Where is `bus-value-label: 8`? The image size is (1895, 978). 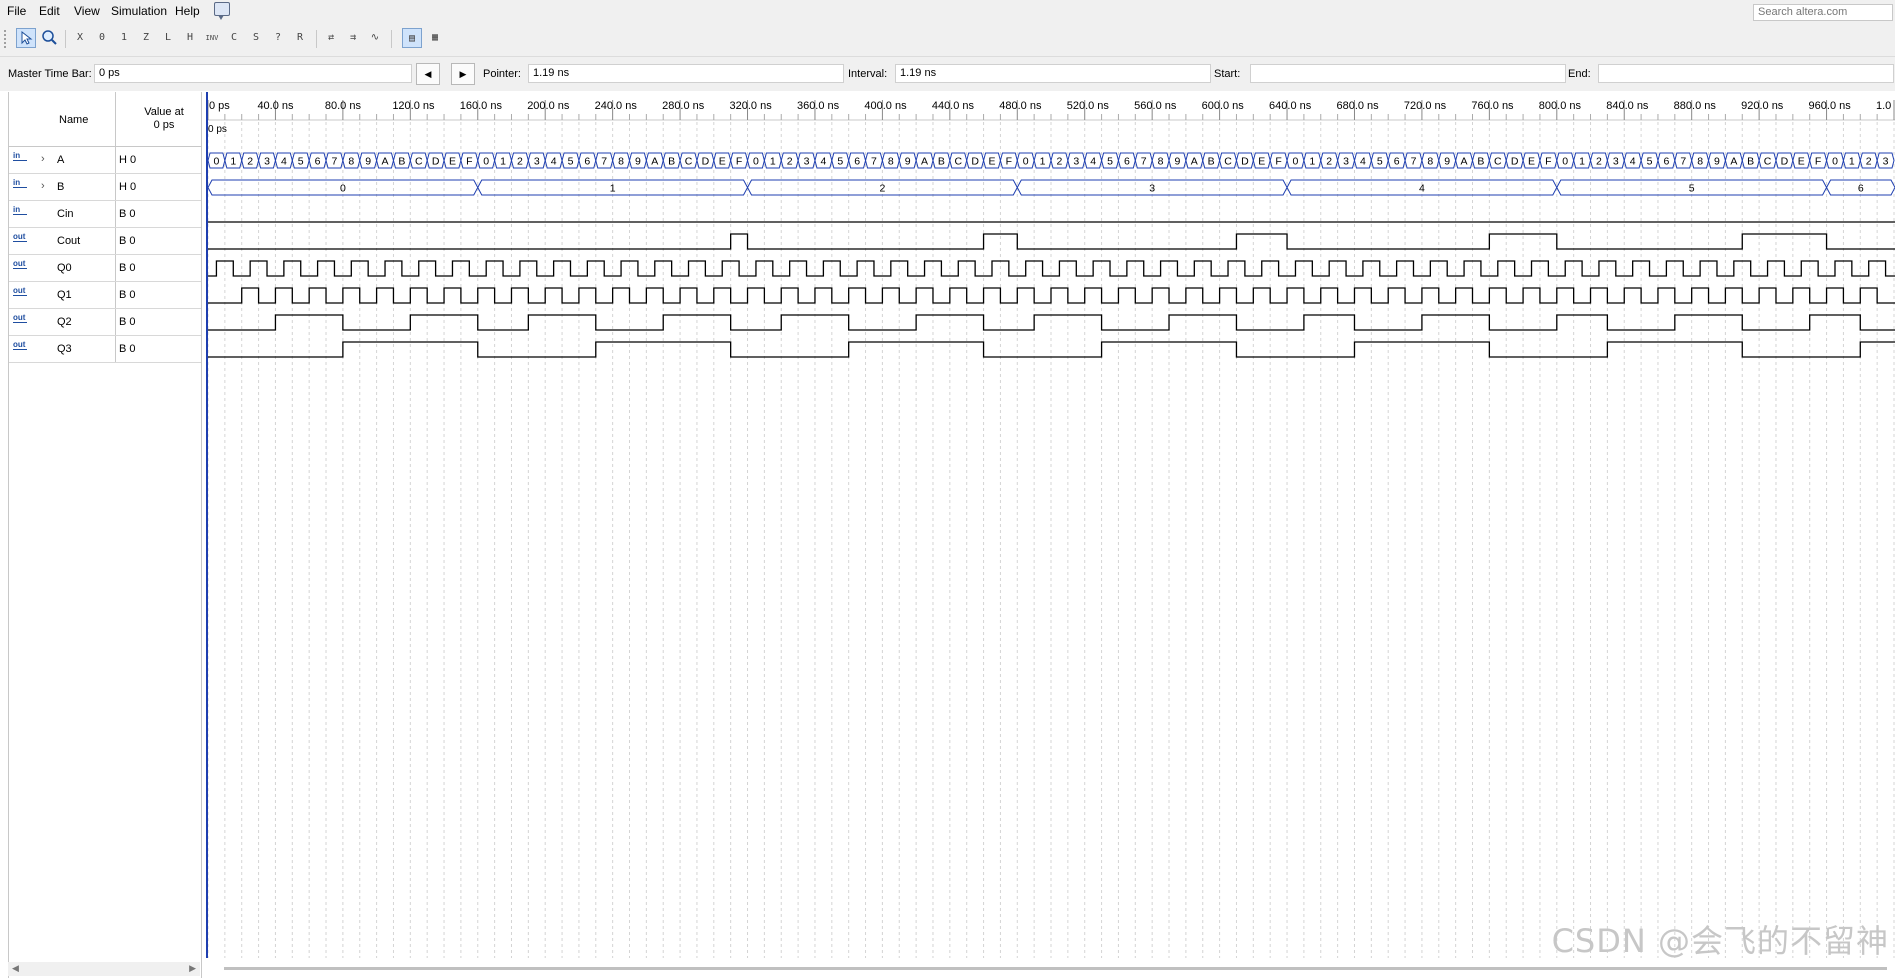 bus-value-label: 8 is located at coordinates (1700, 162).